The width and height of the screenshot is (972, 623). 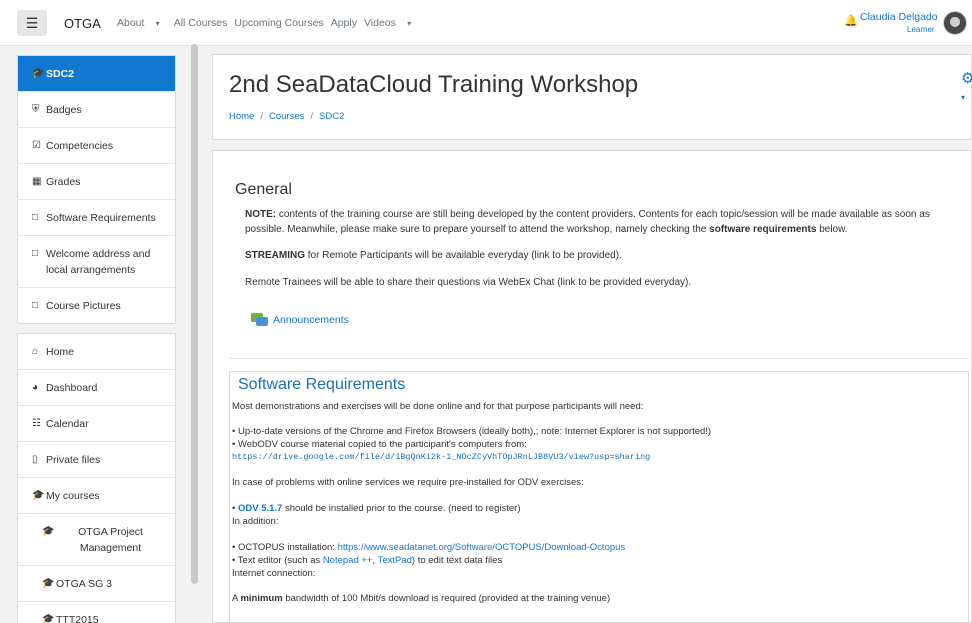 I want to click on announcements-link: Announcements, so click(x=300, y=320).